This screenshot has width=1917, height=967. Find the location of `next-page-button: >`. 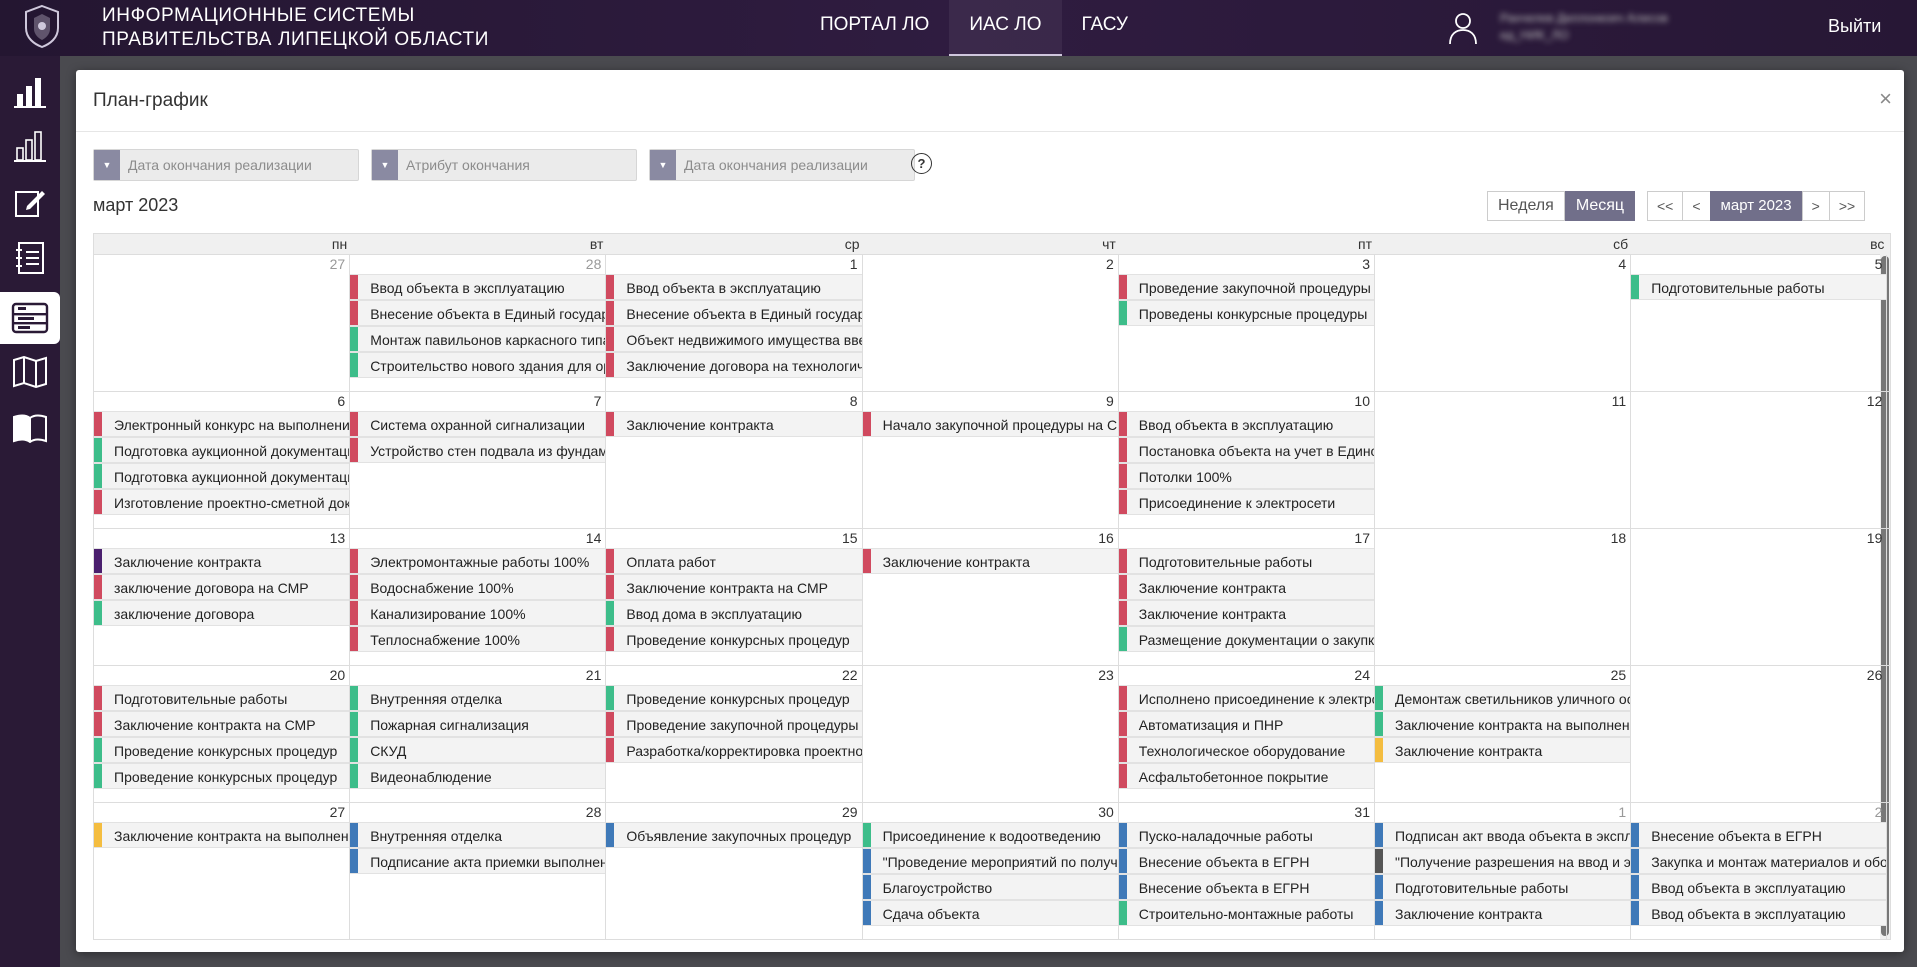

next-page-button: > is located at coordinates (1815, 206).